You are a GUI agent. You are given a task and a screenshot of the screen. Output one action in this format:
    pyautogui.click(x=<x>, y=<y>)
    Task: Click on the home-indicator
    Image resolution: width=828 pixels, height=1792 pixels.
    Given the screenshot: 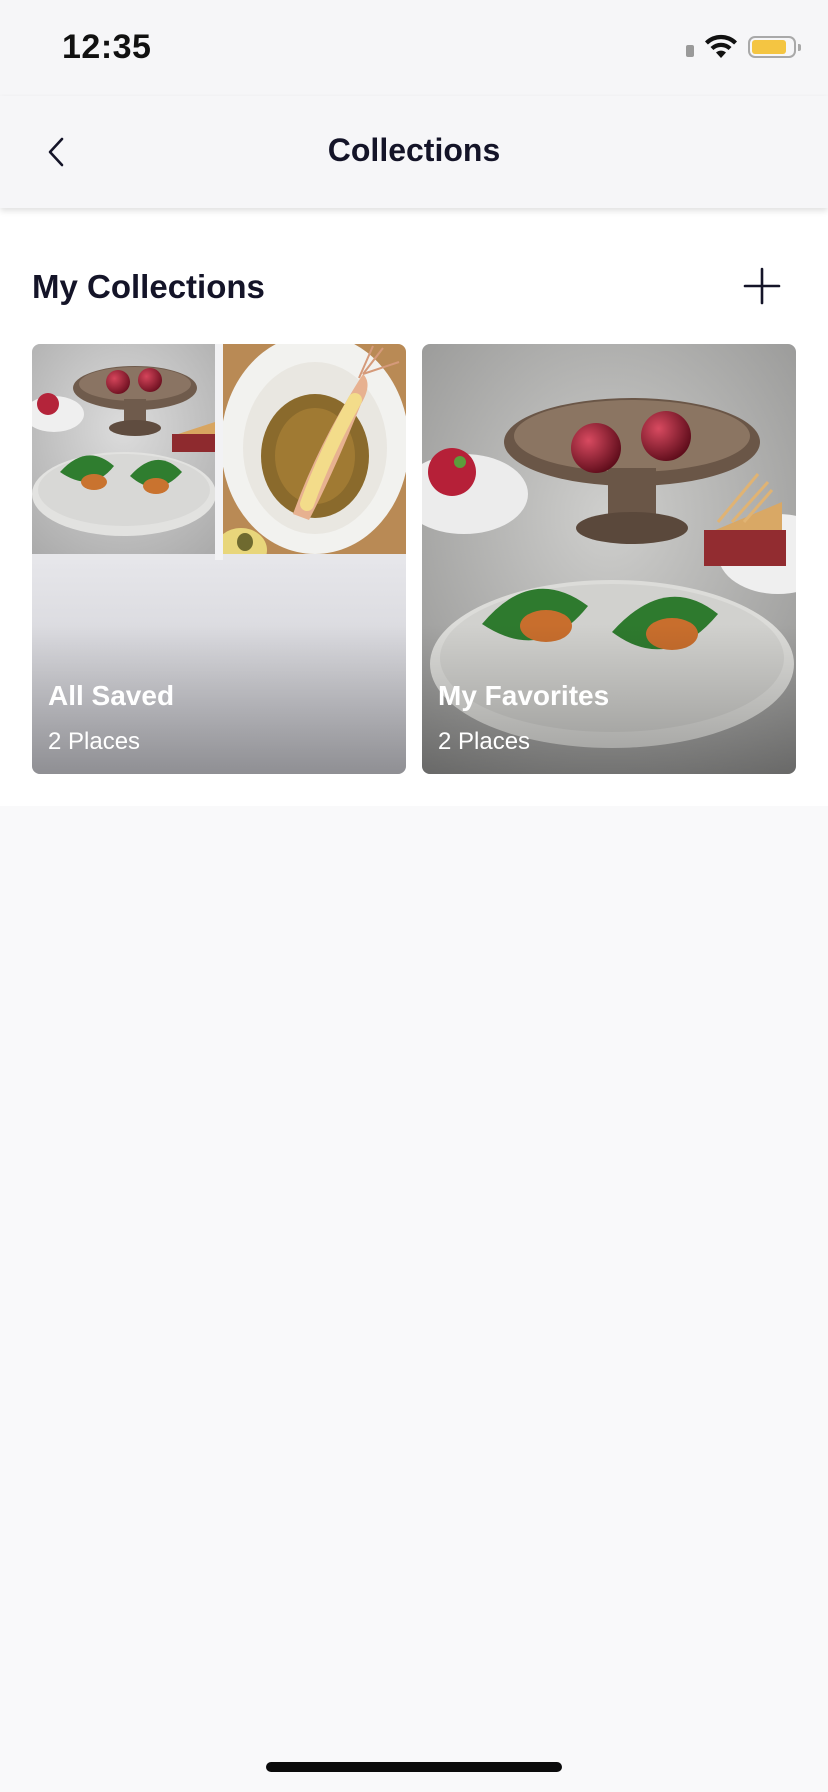 What is the action you would take?
    pyautogui.click(x=414, y=1767)
    